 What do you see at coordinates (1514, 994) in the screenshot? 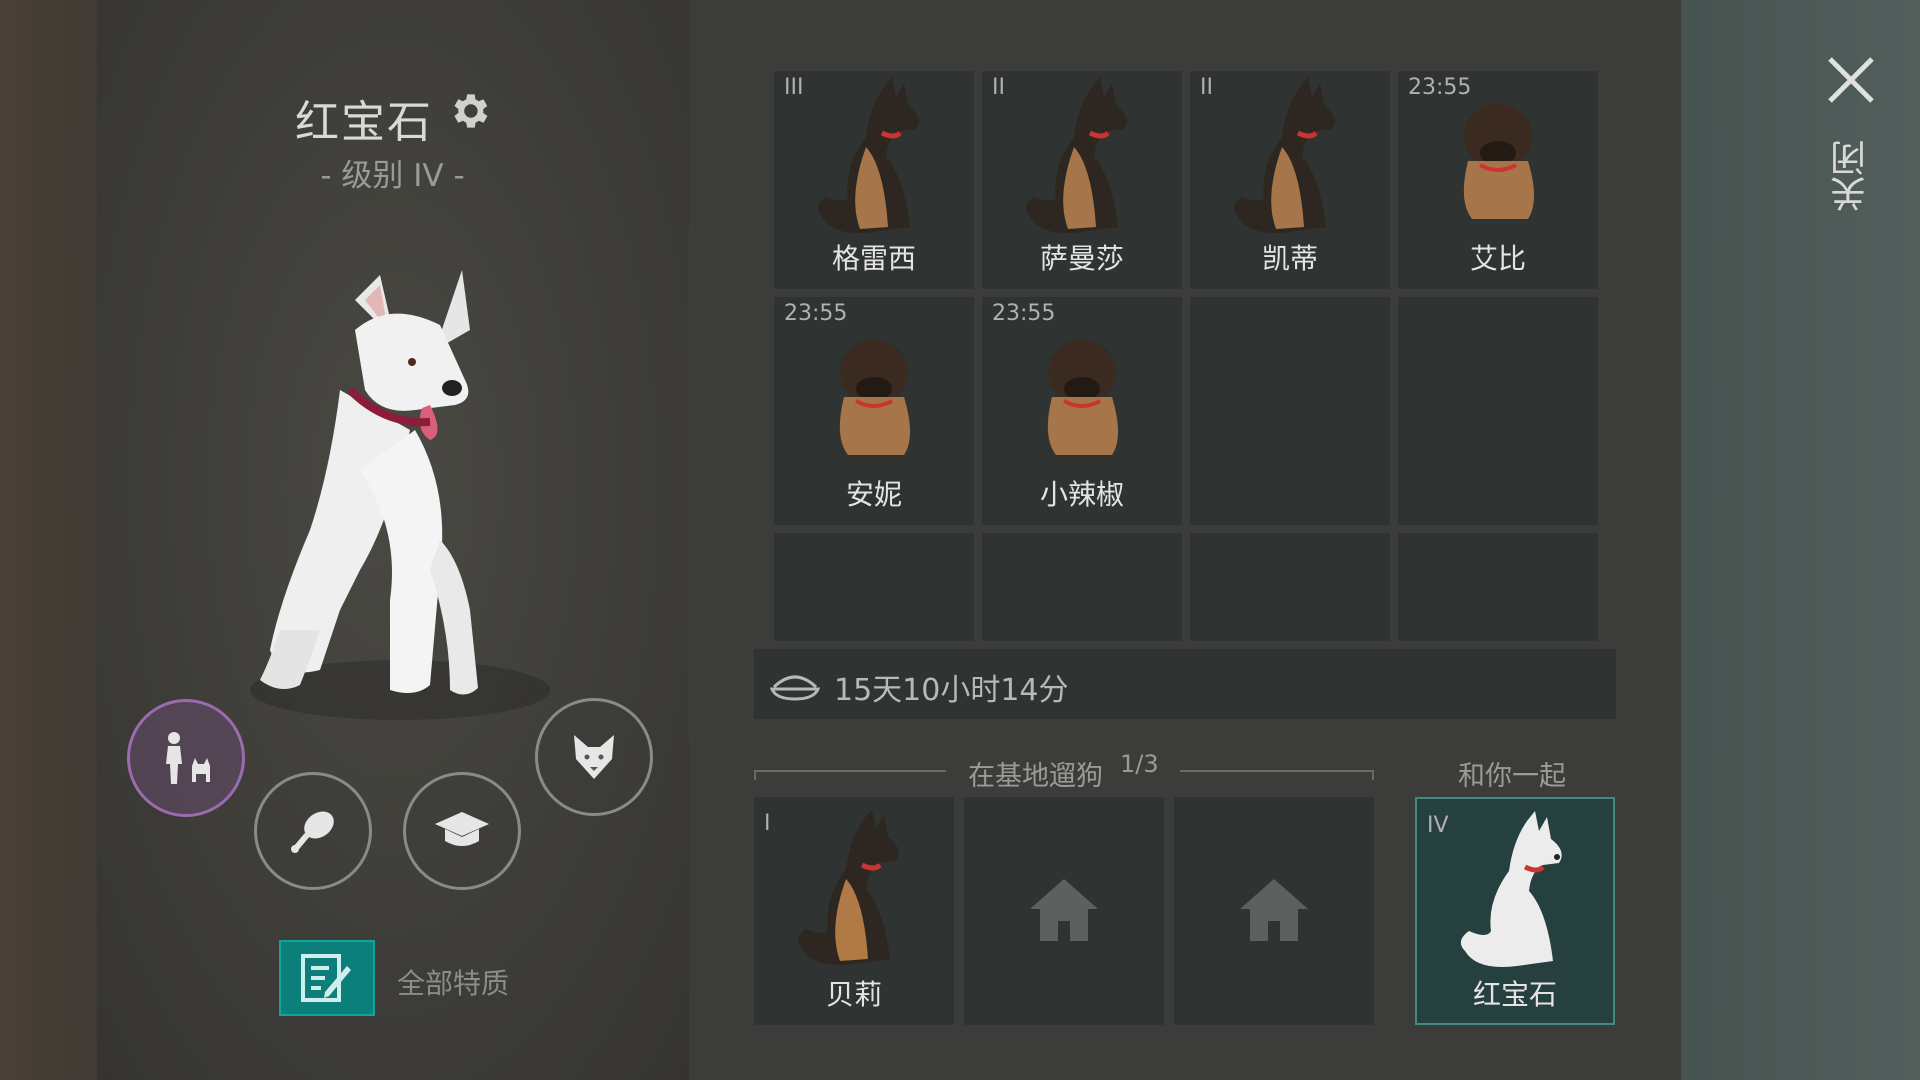
I see `dog-name: 红宝石` at bounding box center [1514, 994].